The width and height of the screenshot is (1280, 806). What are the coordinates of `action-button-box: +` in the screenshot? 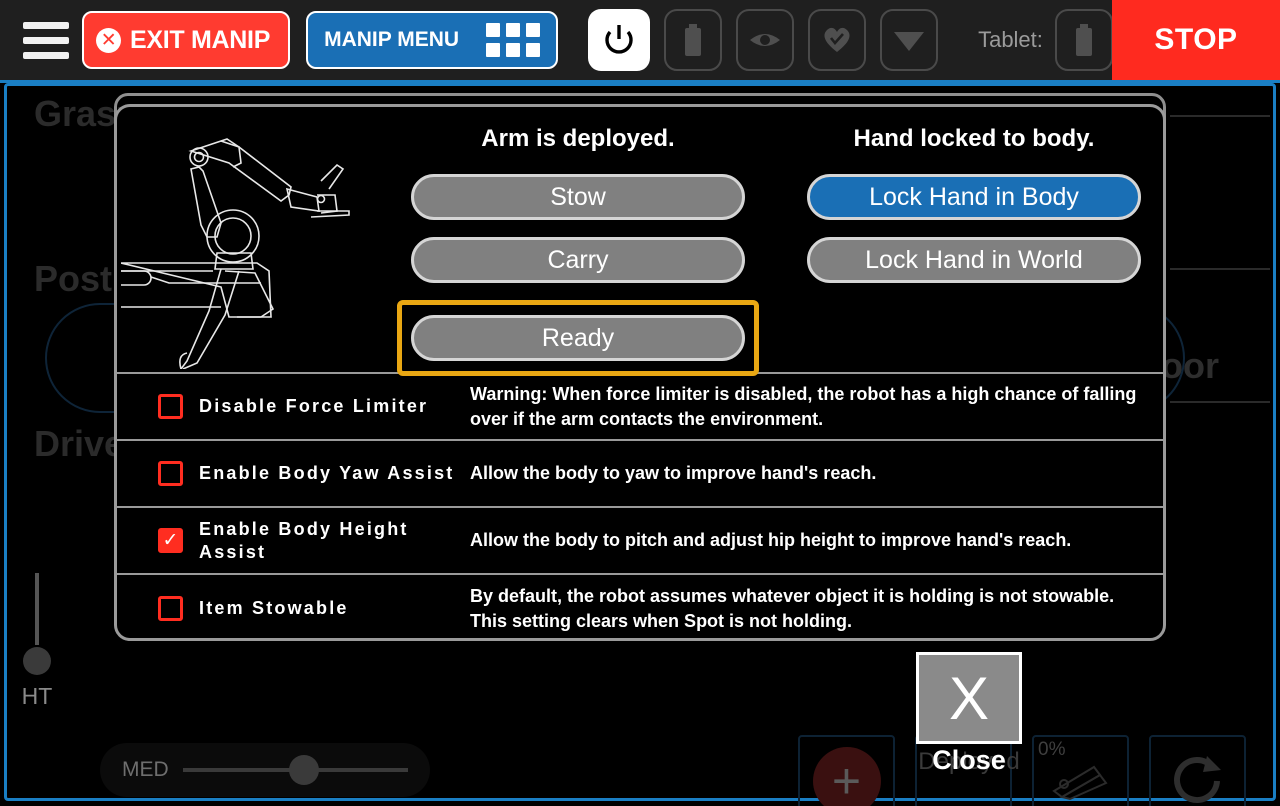 It's located at (846, 770).